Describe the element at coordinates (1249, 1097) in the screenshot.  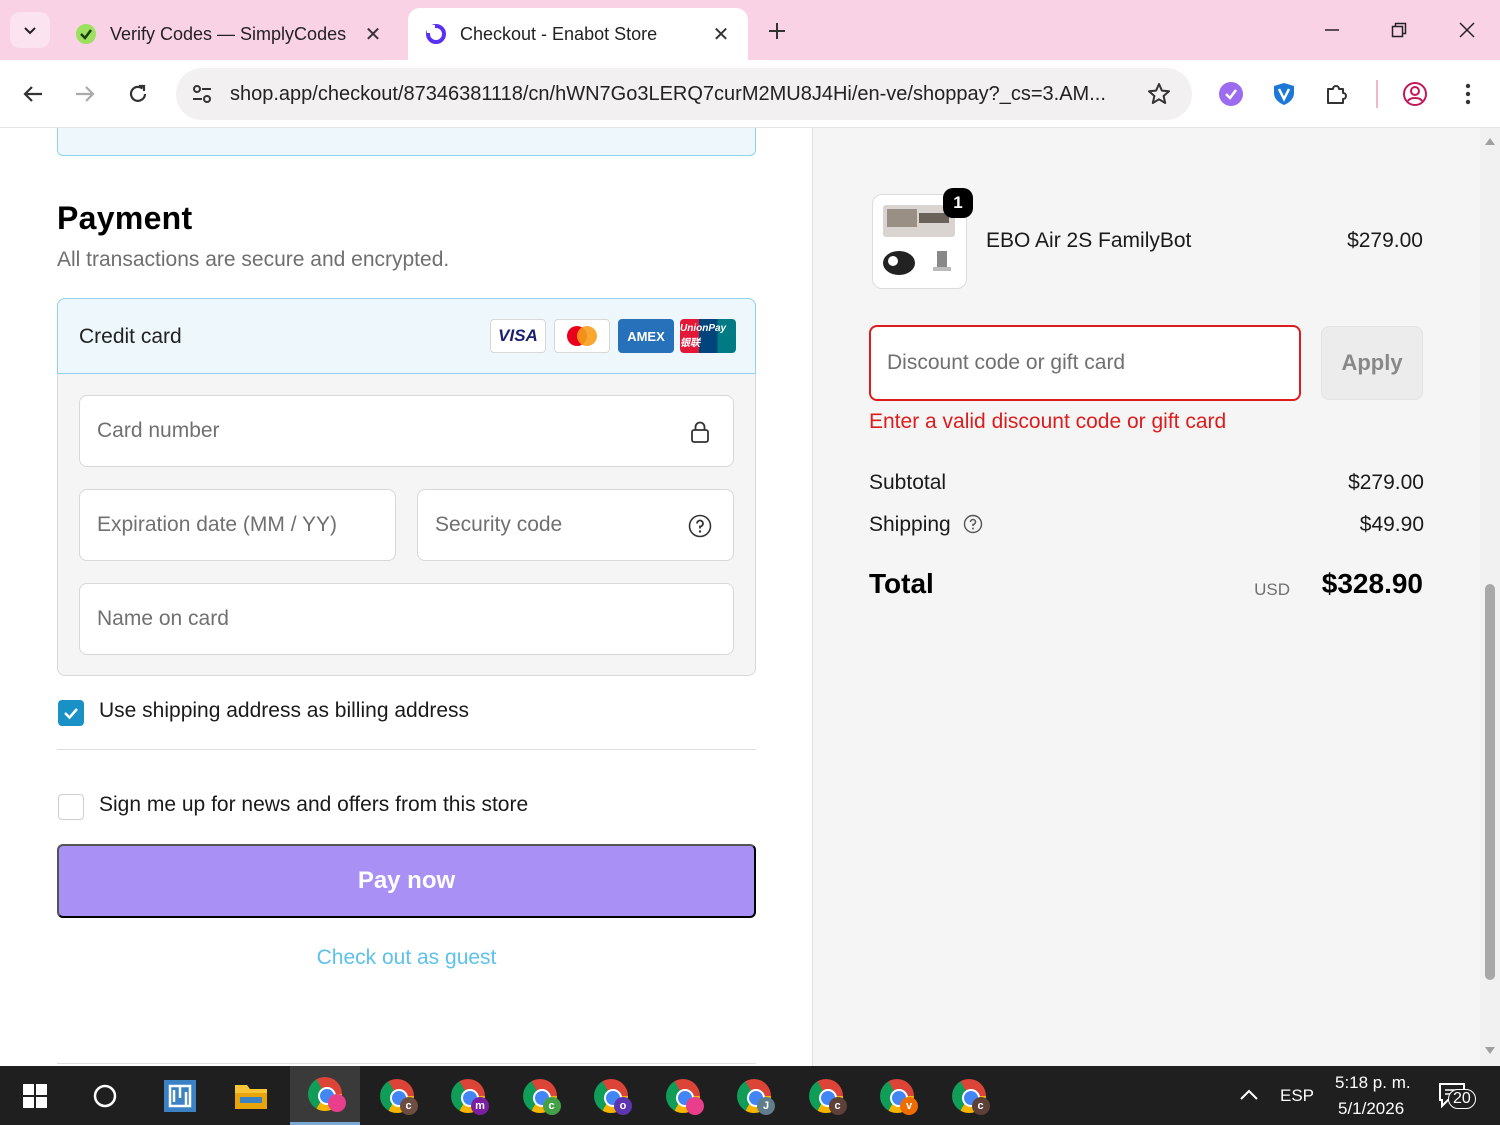
I see `chevron-up-icon` at that location.